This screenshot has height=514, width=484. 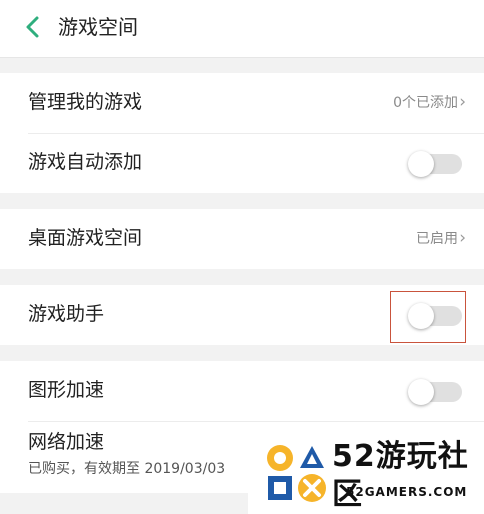 What do you see at coordinates (85, 102) in the screenshot?
I see `manage-games-label: 管理我的游戏` at bounding box center [85, 102].